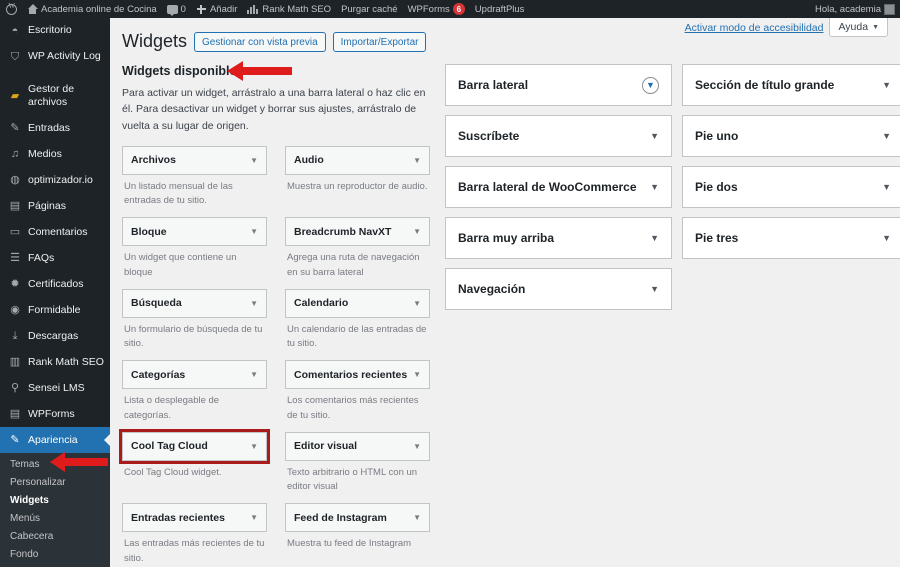 The image size is (900, 567). What do you see at coordinates (55, 154) in the screenshot?
I see `sidebar-item-medios: ♫ Medios` at bounding box center [55, 154].